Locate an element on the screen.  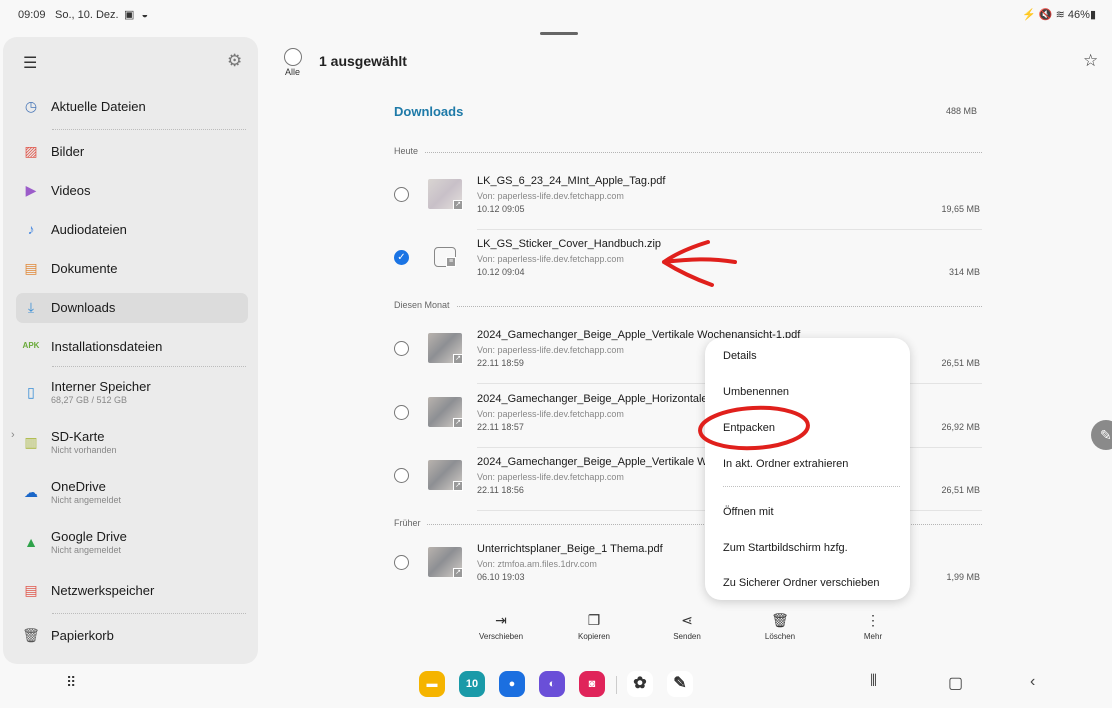
camera-app-icon: ◙ is located at coordinates (592, 684).